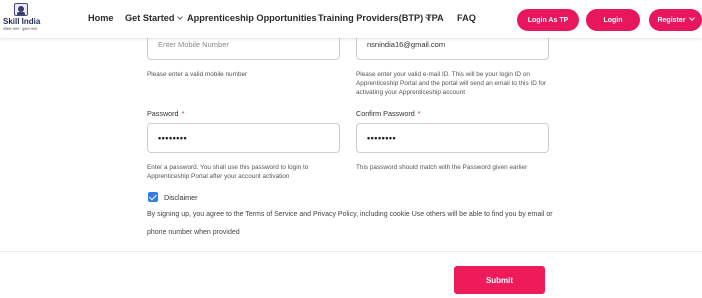  Describe the element at coordinates (452, 138) in the screenshot. I see `confirm-password-input: ••••••••` at that location.